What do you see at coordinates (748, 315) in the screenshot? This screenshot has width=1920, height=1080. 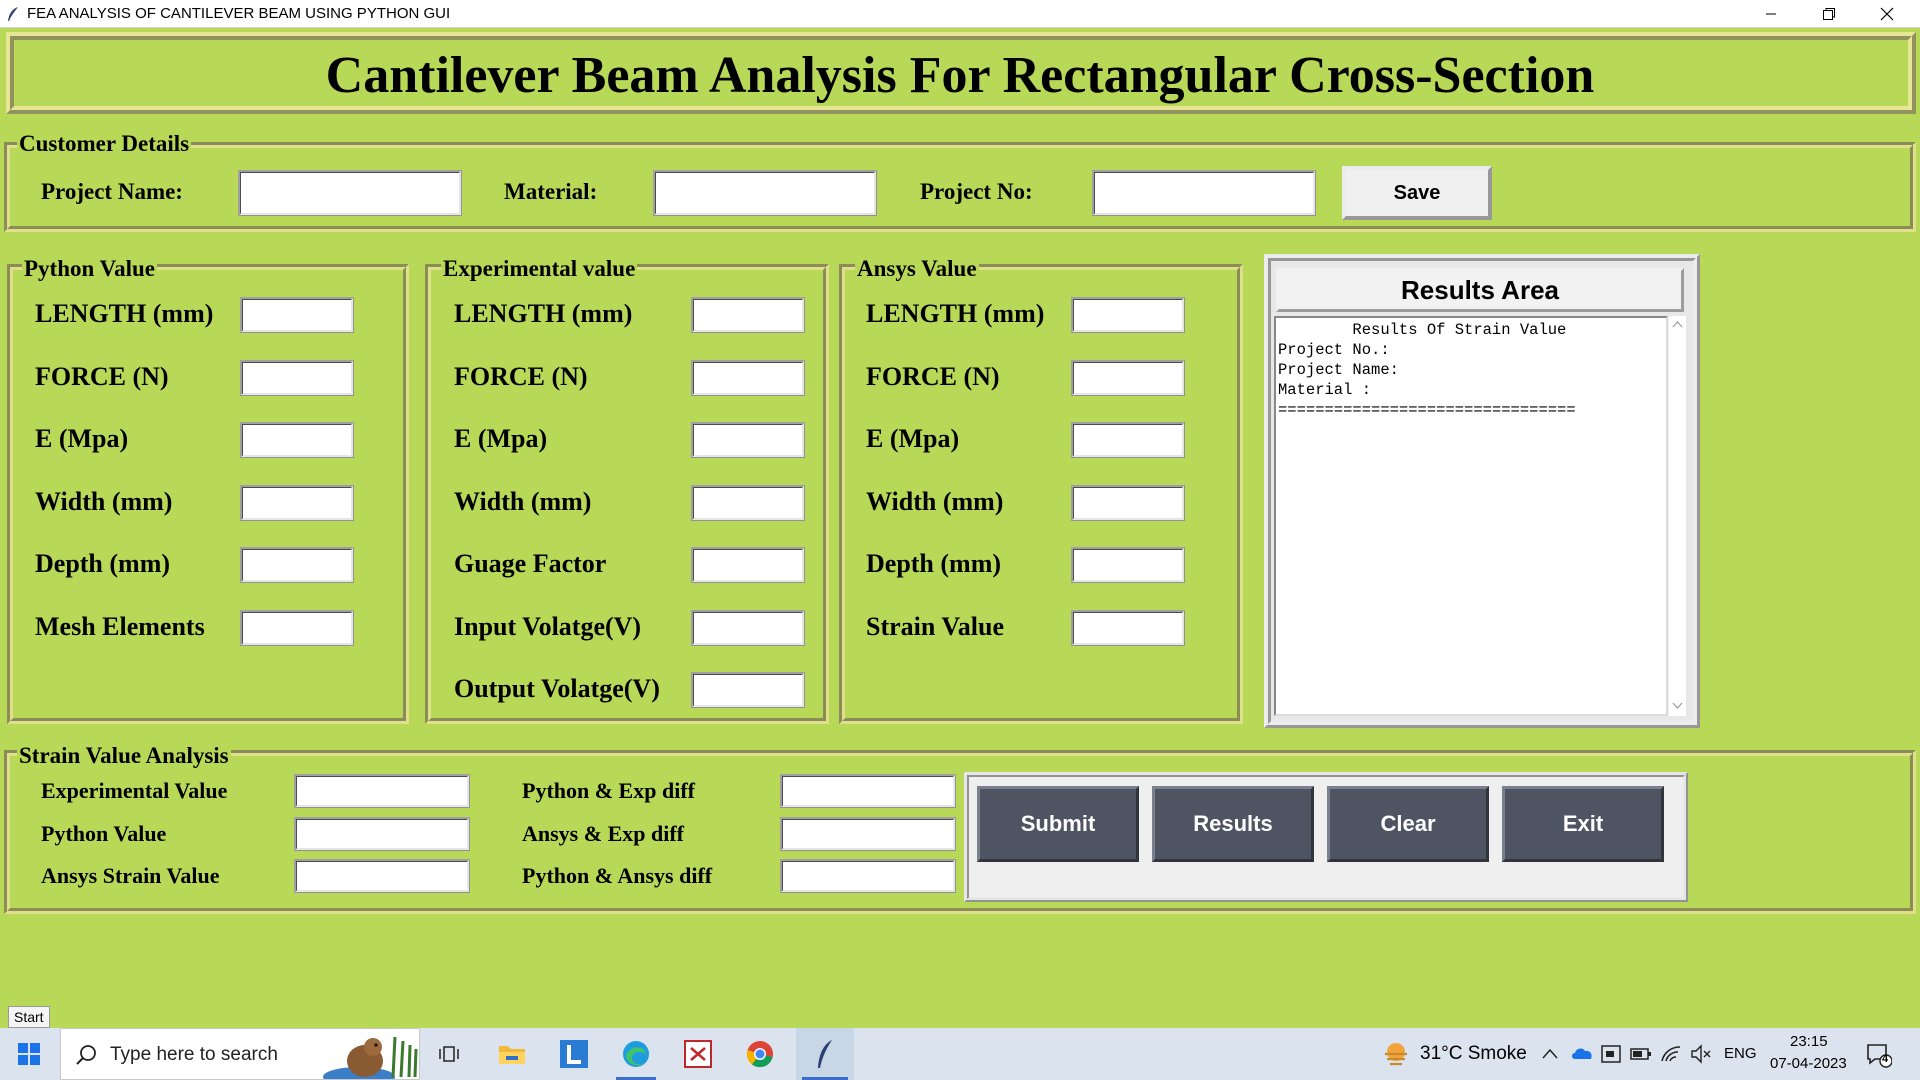 I see `exp-length-input` at bounding box center [748, 315].